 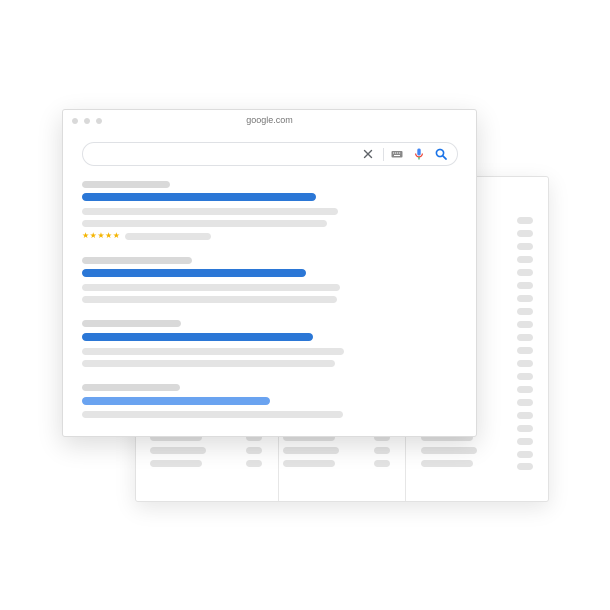 What do you see at coordinates (419, 154) in the screenshot?
I see `microphone-icon` at bounding box center [419, 154].